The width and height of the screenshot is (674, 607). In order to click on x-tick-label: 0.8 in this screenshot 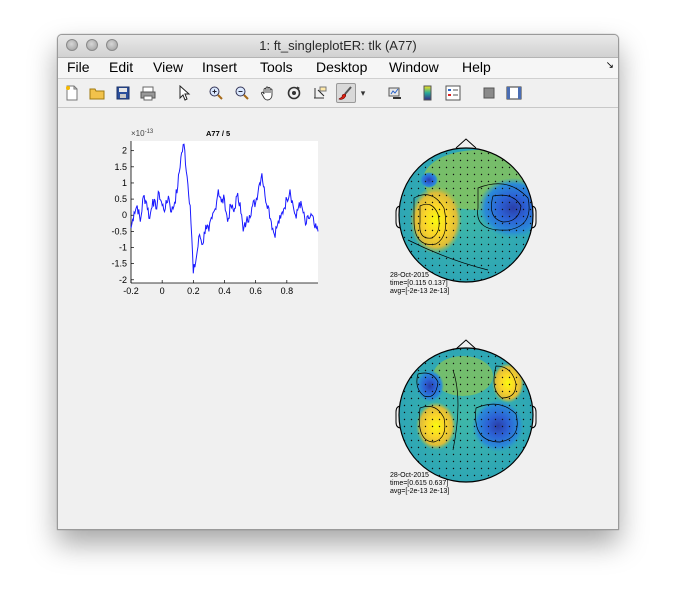, I will do `click(287, 291)`.